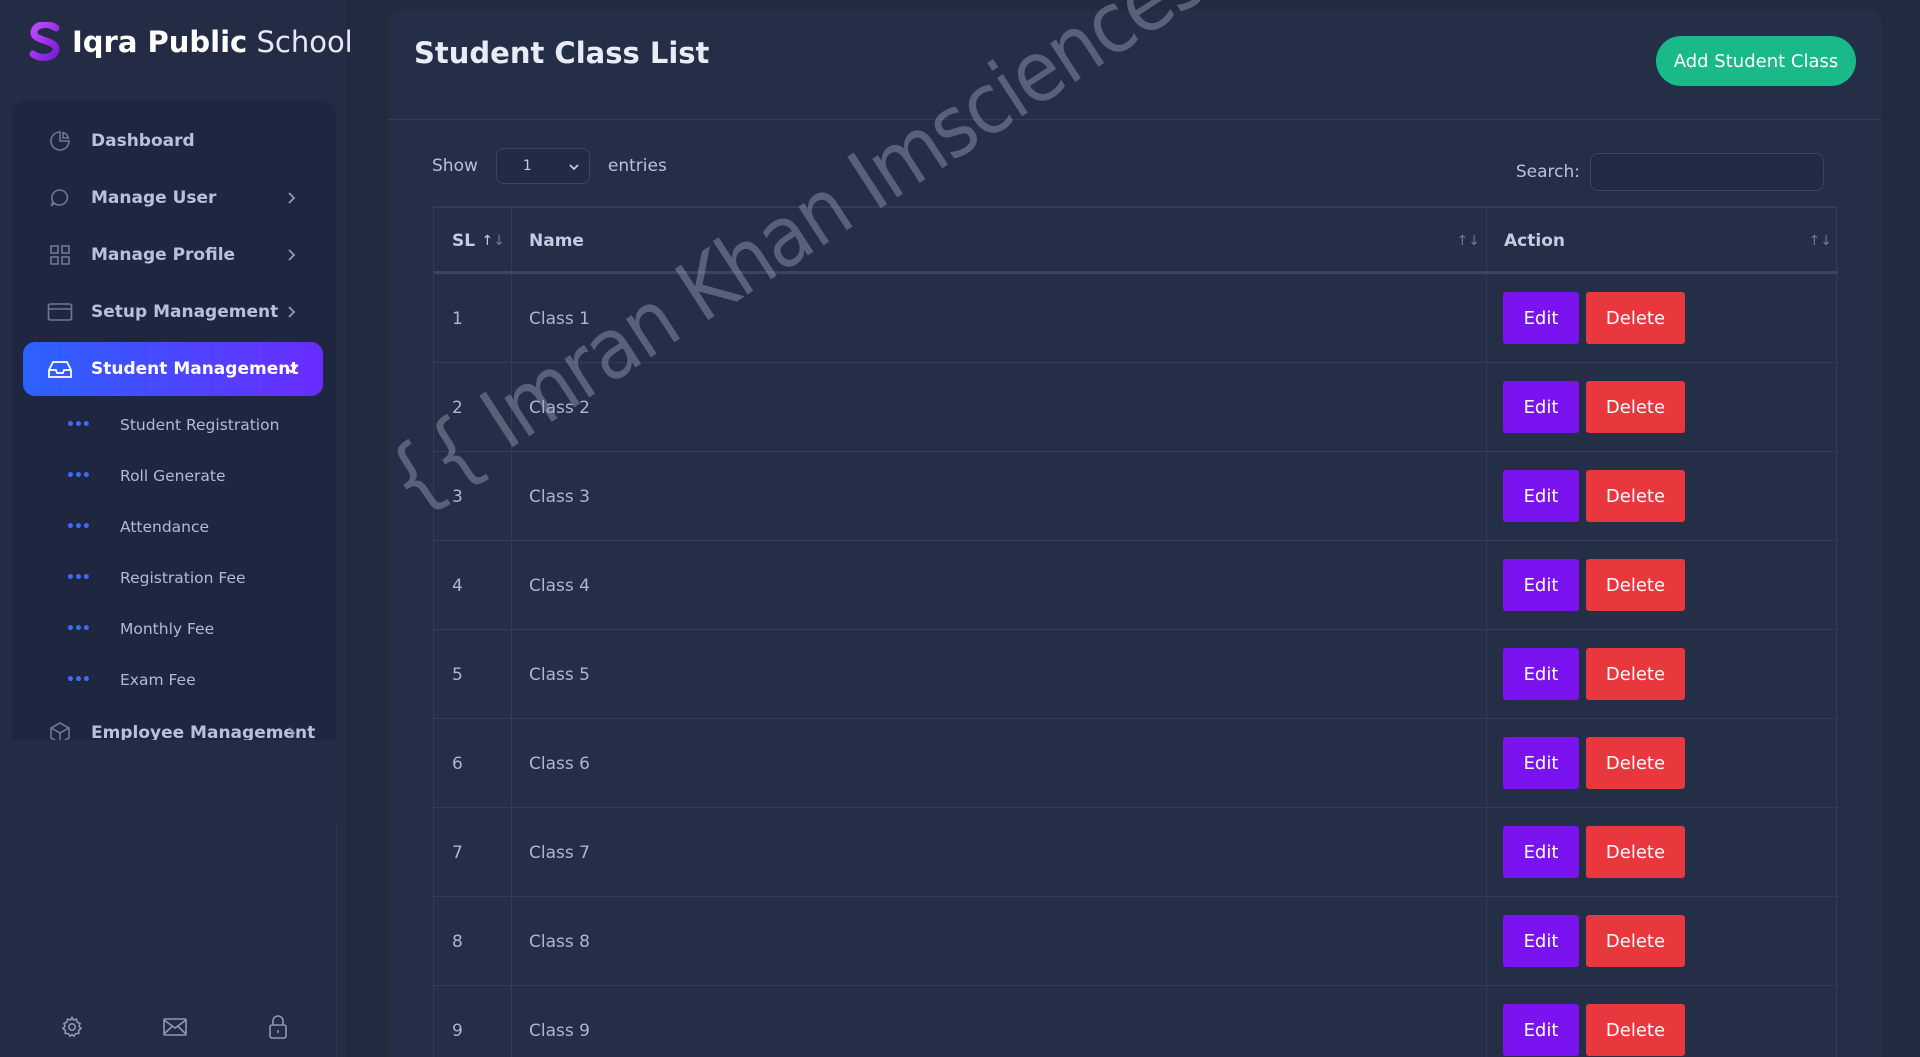 The width and height of the screenshot is (1920, 1057). Describe the element at coordinates (1136, 674) in the screenshot. I see `table-row: 5 Class 5 Edit Delete` at that location.